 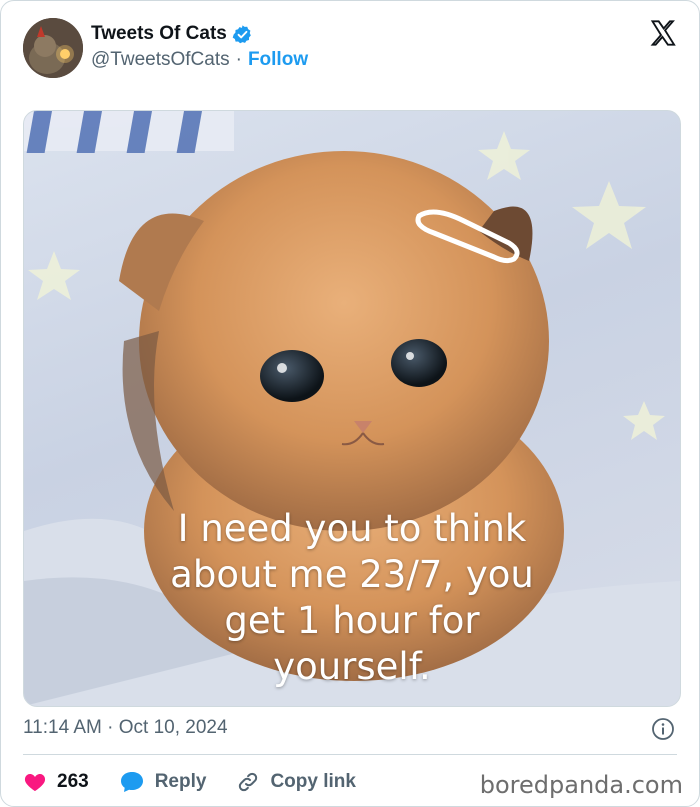 I want to click on verified-badge-icon, so click(x=241, y=33).